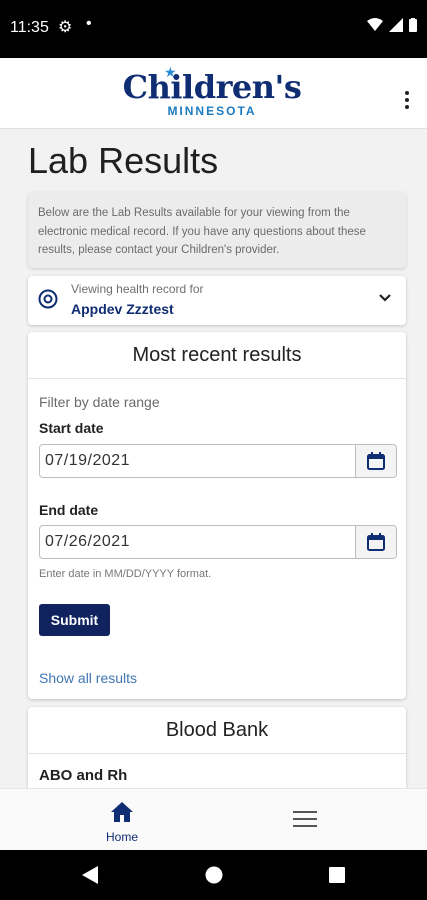  Describe the element at coordinates (217, 355) in the screenshot. I see `recent-results-heading: Most recent results` at that location.